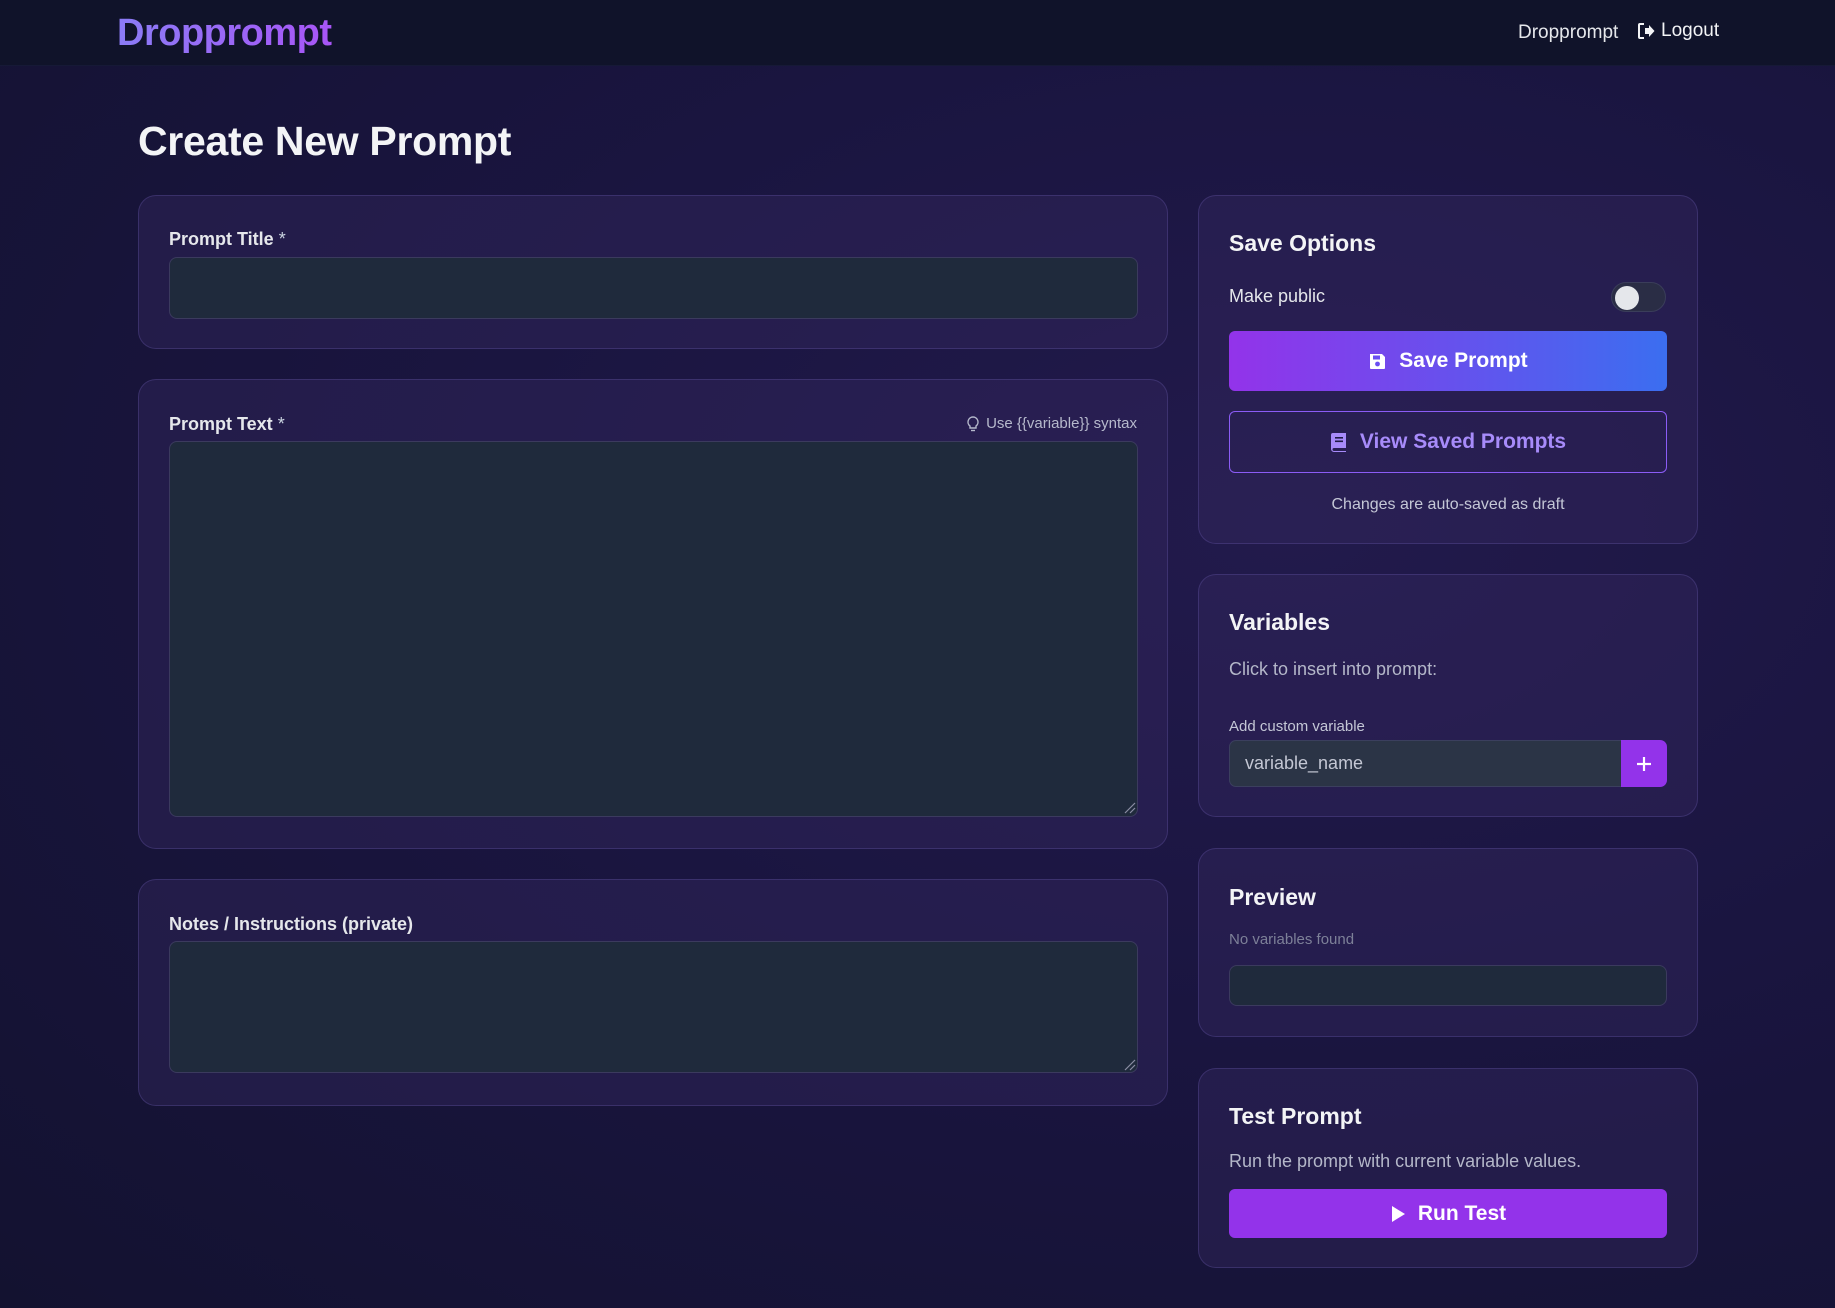 The height and width of the screenshot is (1308, 1835). I want to click on variable-syntax-hint: Use {{variable}} syntax, so click(1051, 423).